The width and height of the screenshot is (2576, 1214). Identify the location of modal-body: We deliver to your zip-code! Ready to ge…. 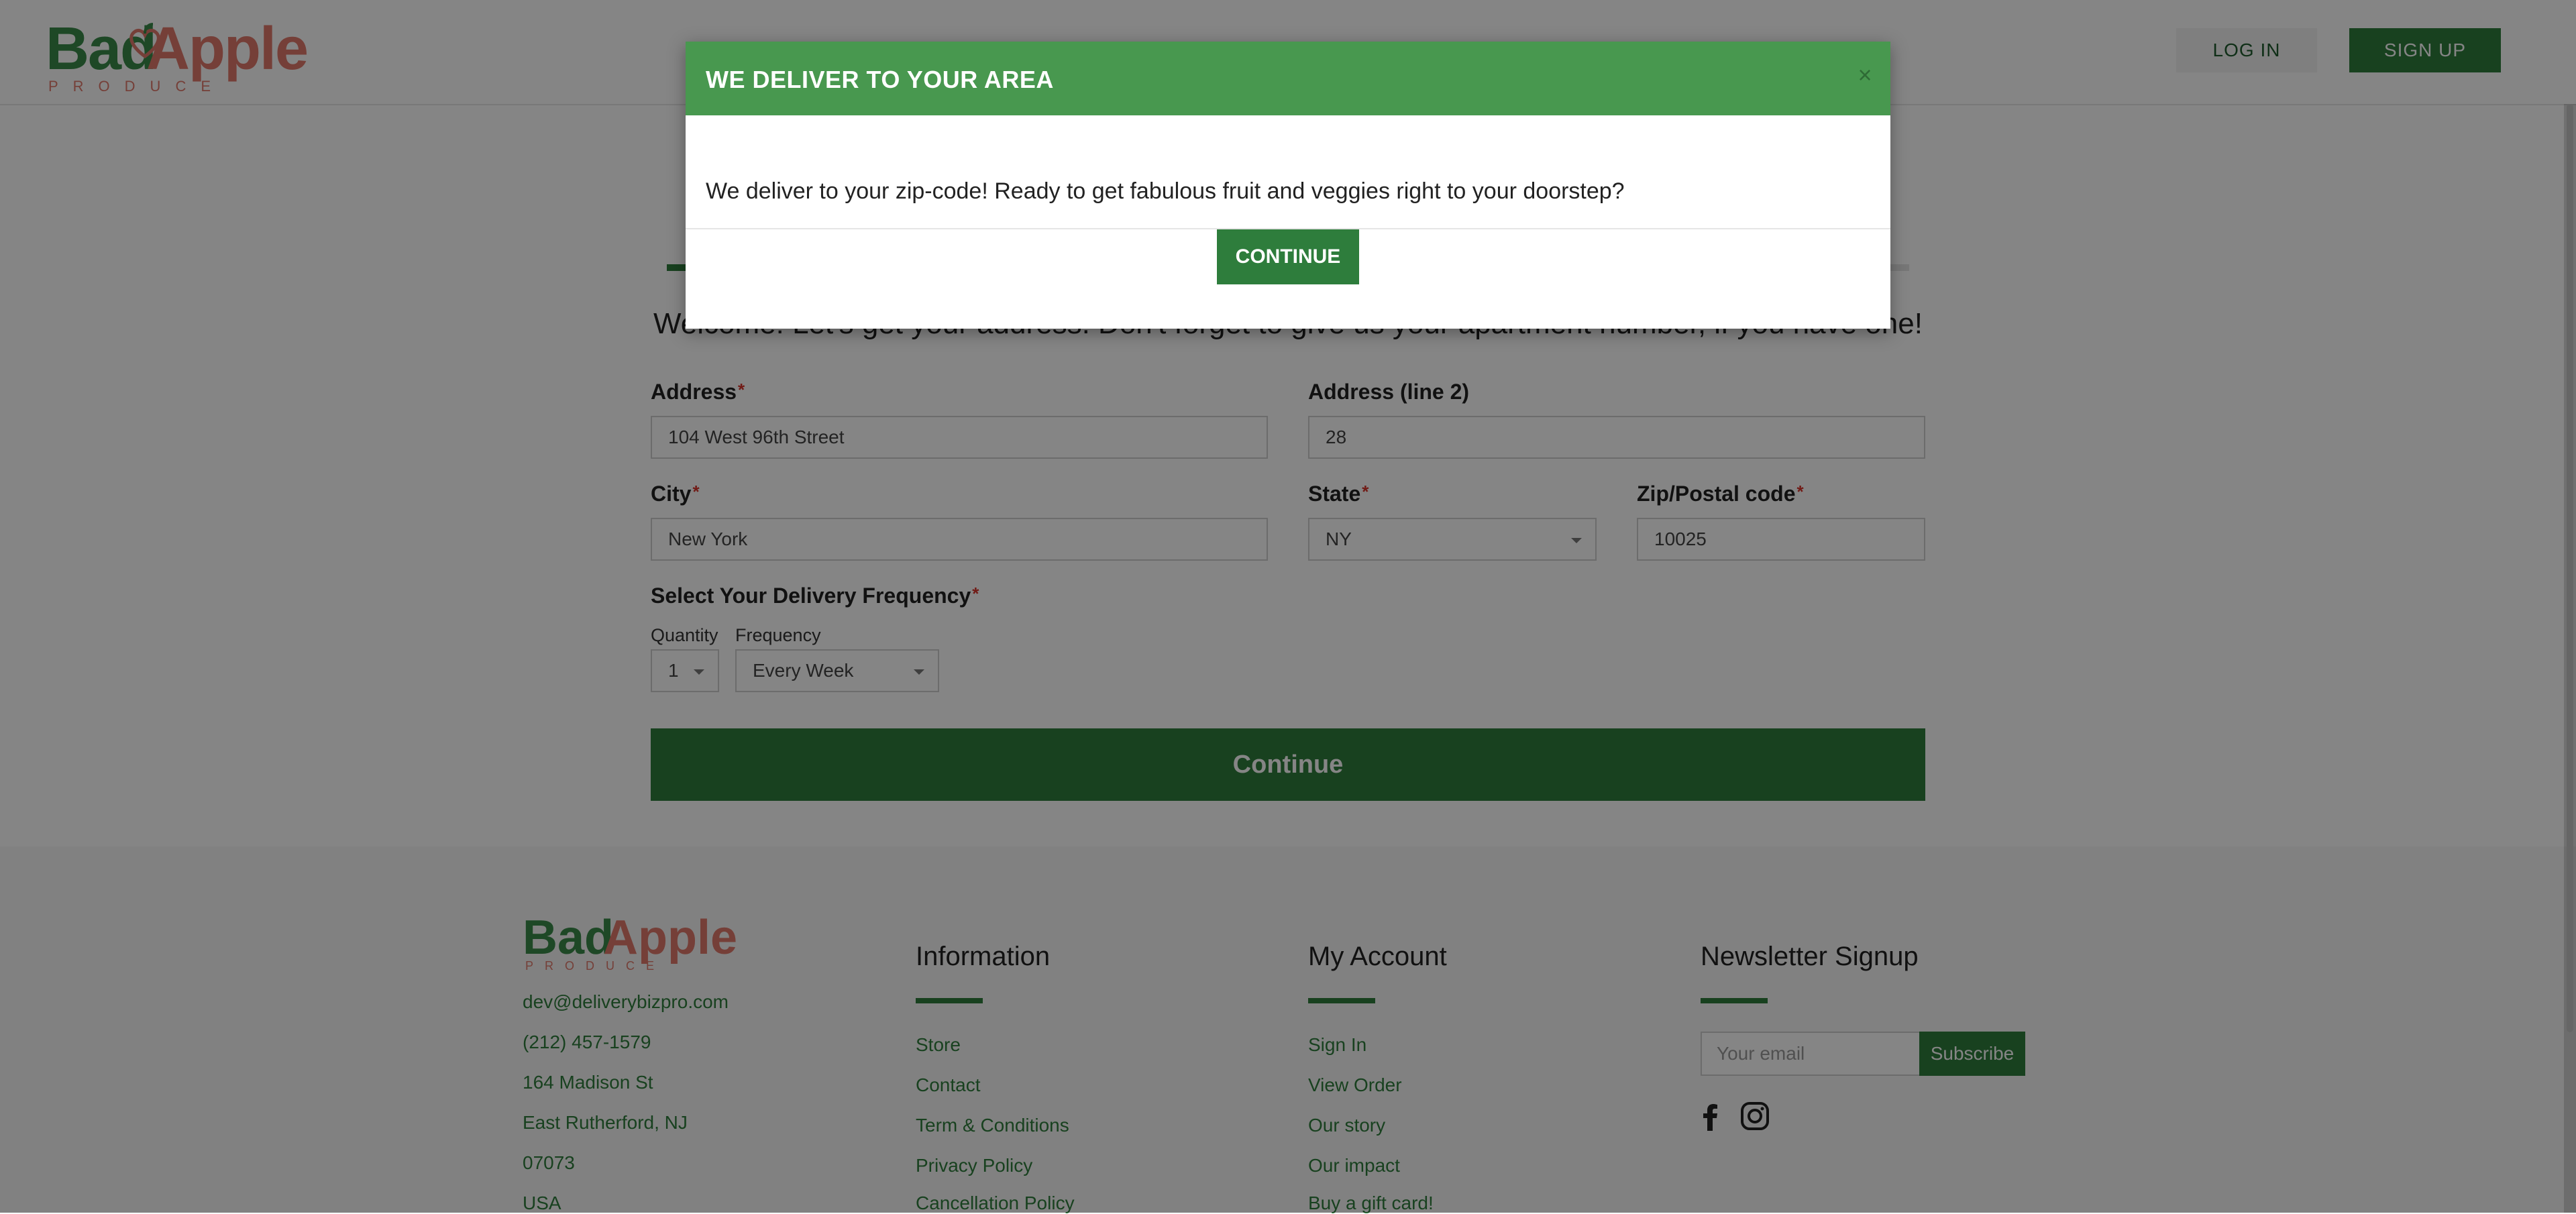
(1288, 172).